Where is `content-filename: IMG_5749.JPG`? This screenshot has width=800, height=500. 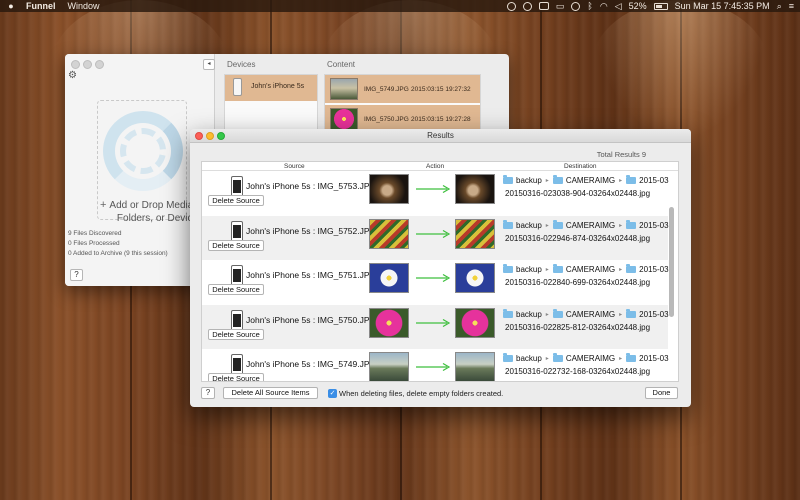 content-filename: IMG_5749.JPG is located at coordinates (386, 89).